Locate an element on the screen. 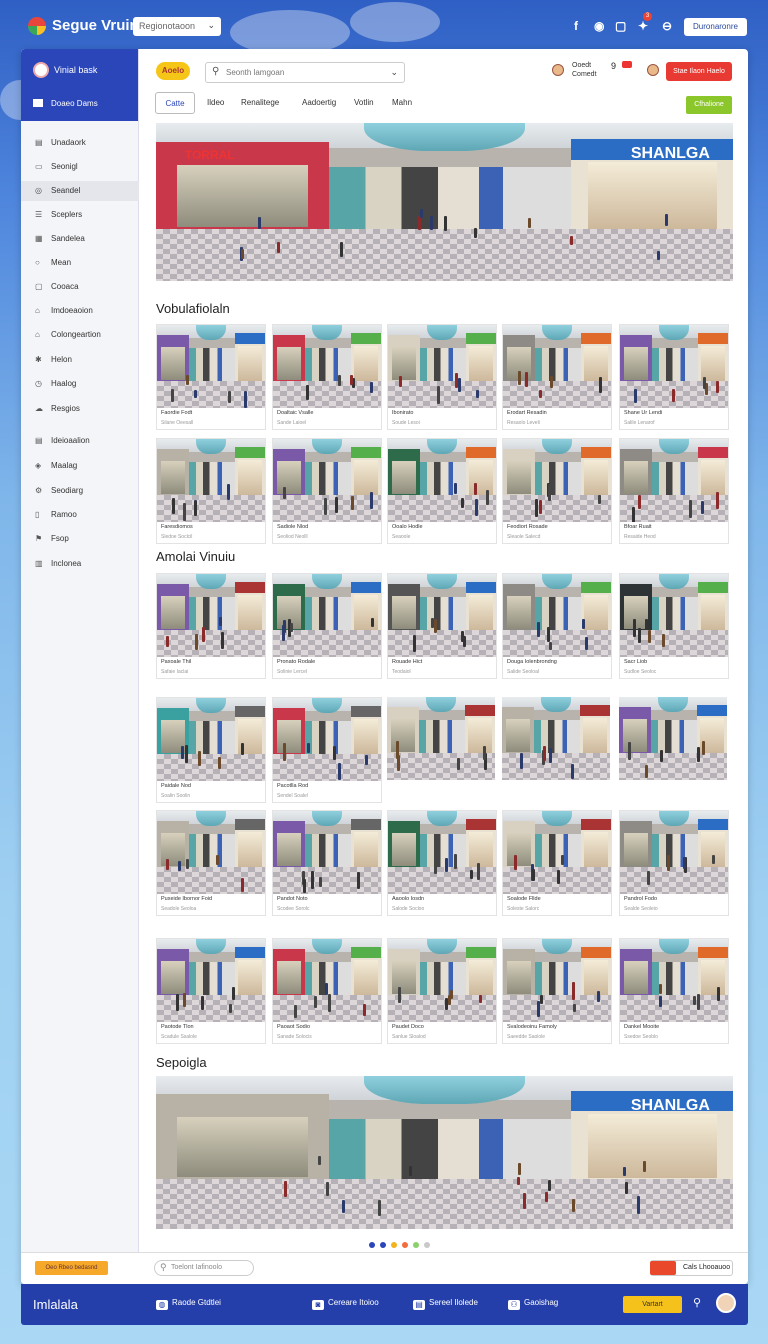 The image size is (768, 1344). tab: Aadoertig is located at coordinates (319, 103).